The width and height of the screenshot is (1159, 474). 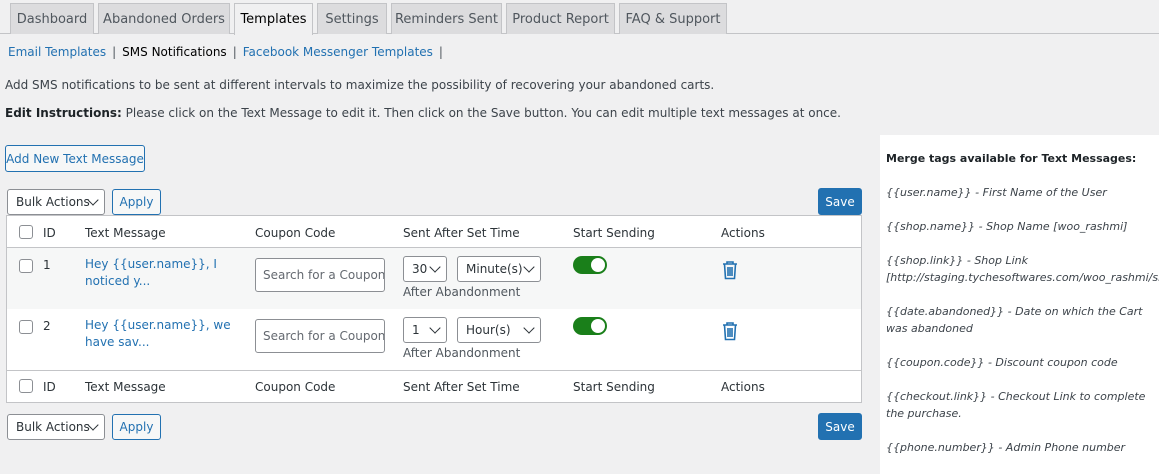 What do you see at coordinates (996, 192) in the screenshot?
I see `merge-tag-item: {{user.name}} - First Name of the User` at bounding box center [996, 192].